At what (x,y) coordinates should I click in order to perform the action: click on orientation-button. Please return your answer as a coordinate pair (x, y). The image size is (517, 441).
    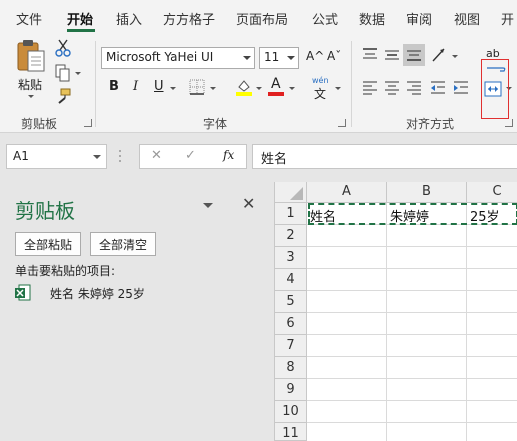
    Looking at the image, I should click on (441, 56).